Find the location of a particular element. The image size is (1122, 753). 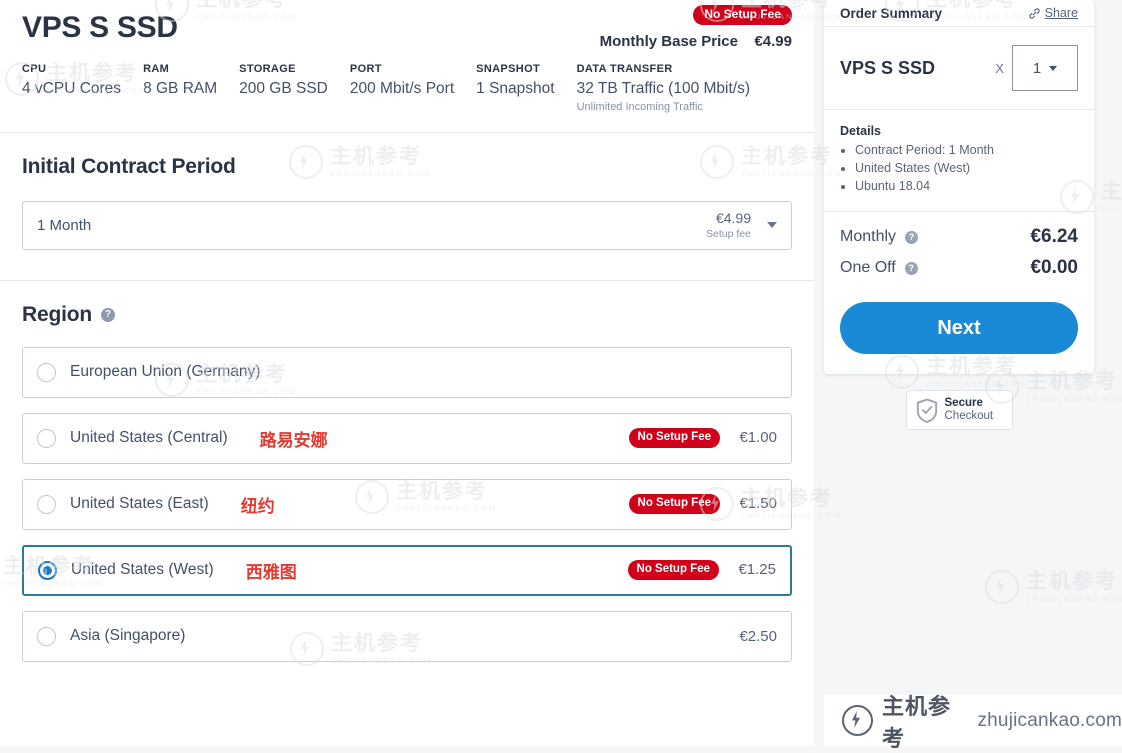

region-option-label: European Union (Germany) is located at coordinates (165, 371).